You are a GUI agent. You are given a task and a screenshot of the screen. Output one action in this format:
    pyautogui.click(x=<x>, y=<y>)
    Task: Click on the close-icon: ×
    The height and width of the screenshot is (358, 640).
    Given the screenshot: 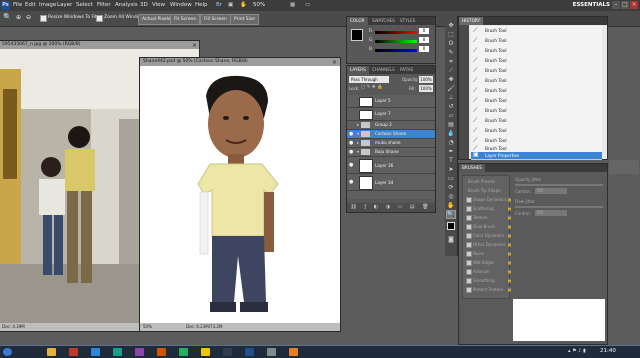 What is the action you would take?
    pyautogui.click(x=634, y=5)
    